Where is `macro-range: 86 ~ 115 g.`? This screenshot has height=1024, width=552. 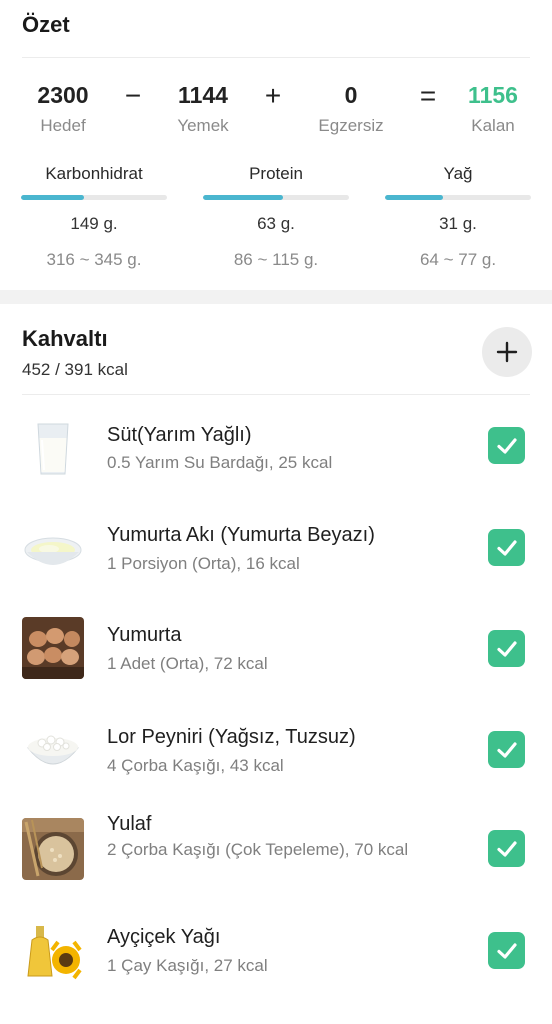 macro-range: 86 ~ 115 g. is located at coordinates (276, 259).